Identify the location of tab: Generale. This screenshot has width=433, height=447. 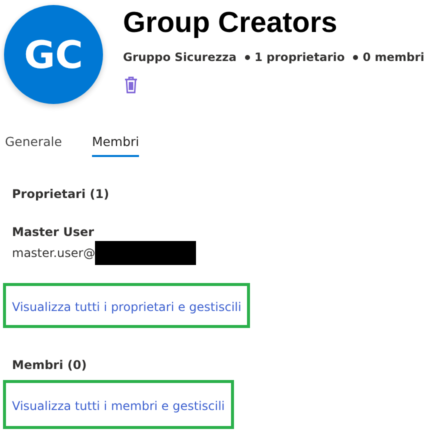
(33, 145).